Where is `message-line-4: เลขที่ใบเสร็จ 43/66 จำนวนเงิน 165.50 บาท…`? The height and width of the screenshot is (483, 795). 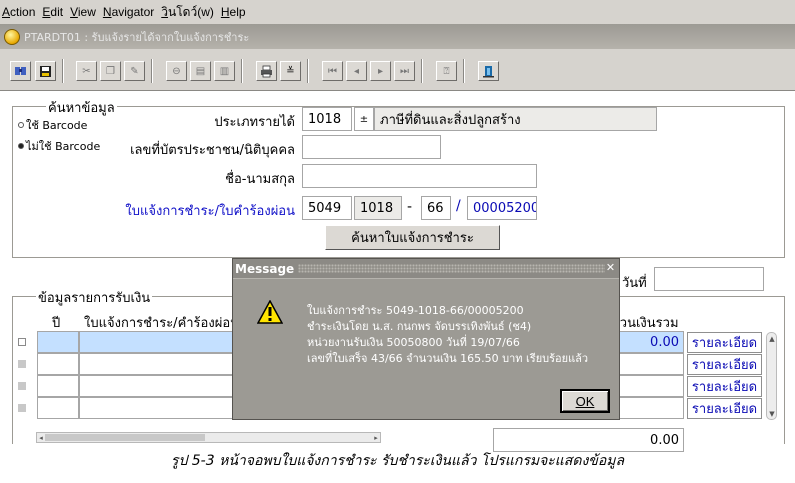
message-line-4: เลขที่ใบเสร็จ 43/66 จำนวนเงิน 165.50 บาท… is located at coordinates (448, 358).